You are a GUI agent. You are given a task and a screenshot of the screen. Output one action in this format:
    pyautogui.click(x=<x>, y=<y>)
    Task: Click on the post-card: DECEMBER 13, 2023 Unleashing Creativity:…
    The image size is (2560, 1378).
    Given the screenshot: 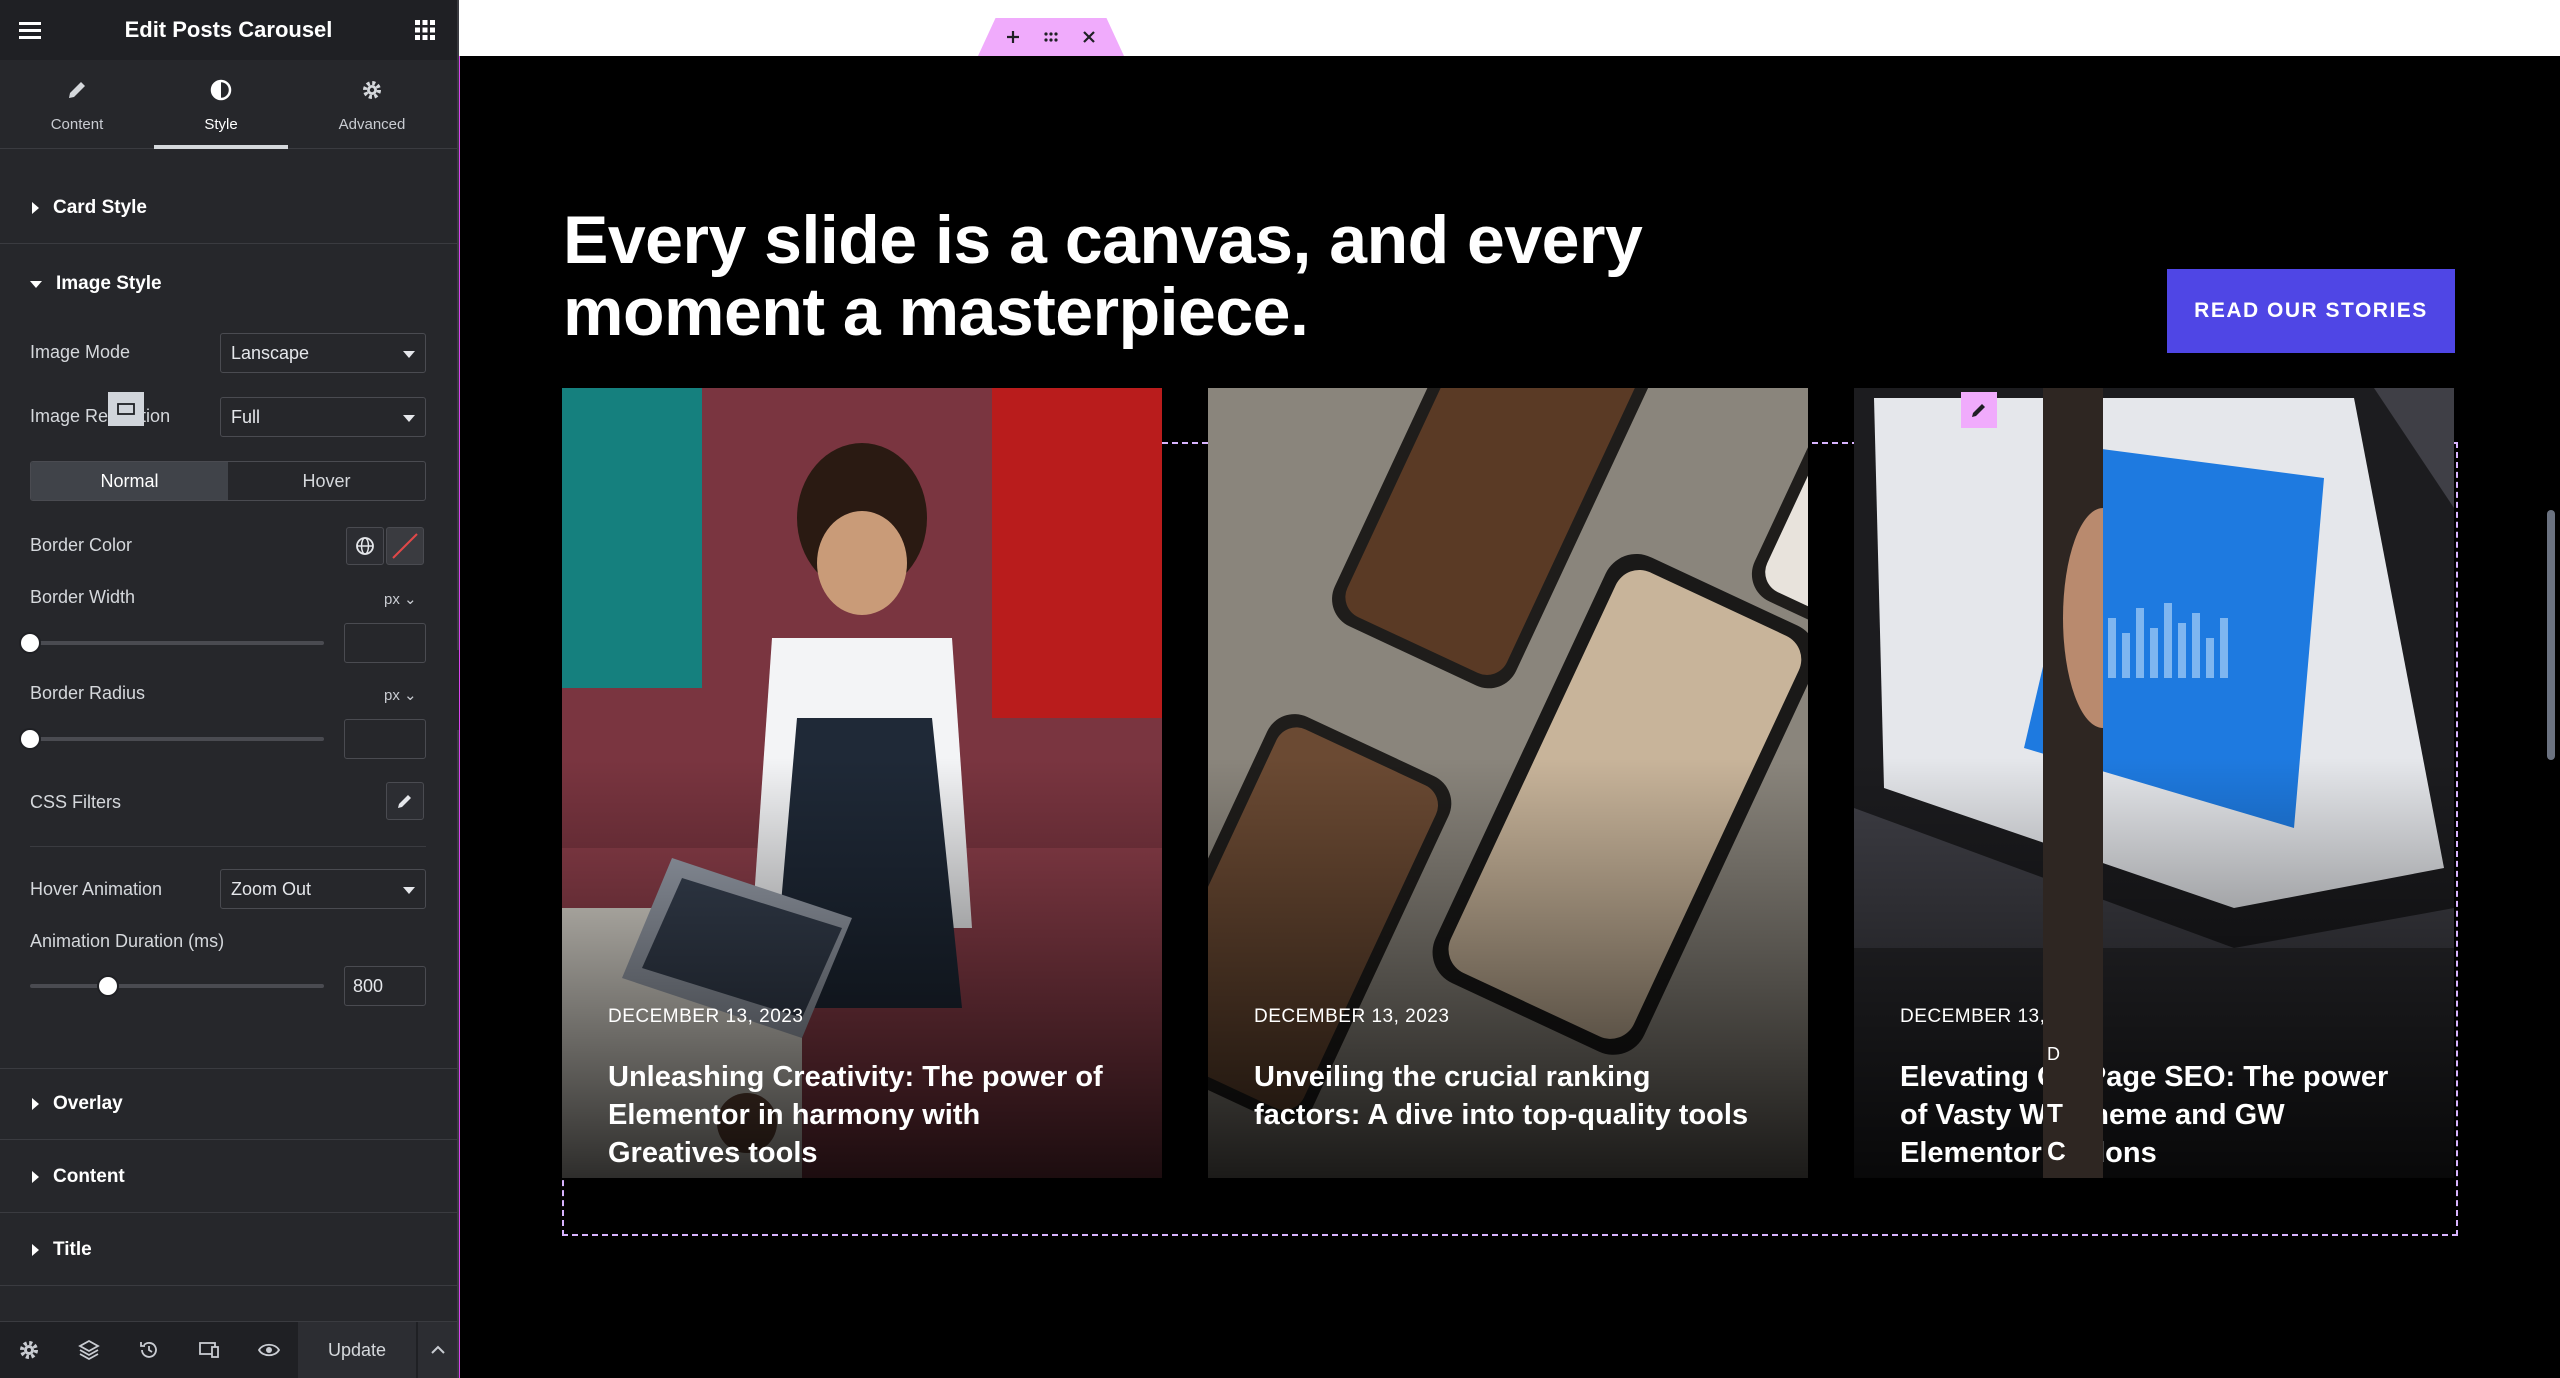 What is the action you would take?
    pyautogui.click(x=862, y=783)
    